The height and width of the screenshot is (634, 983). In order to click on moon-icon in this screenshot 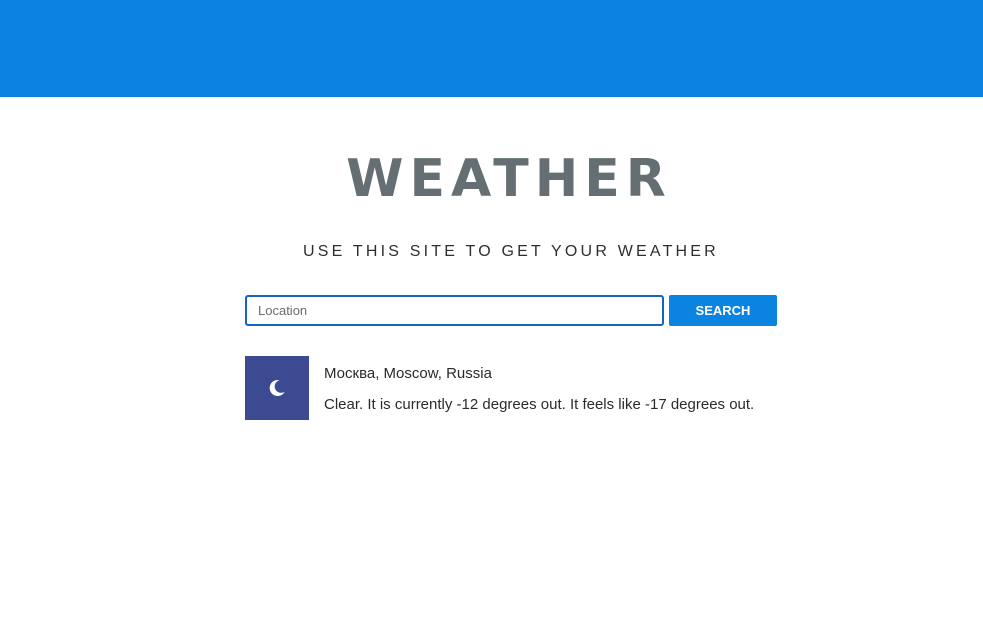, I will do `click(277, 387)`.